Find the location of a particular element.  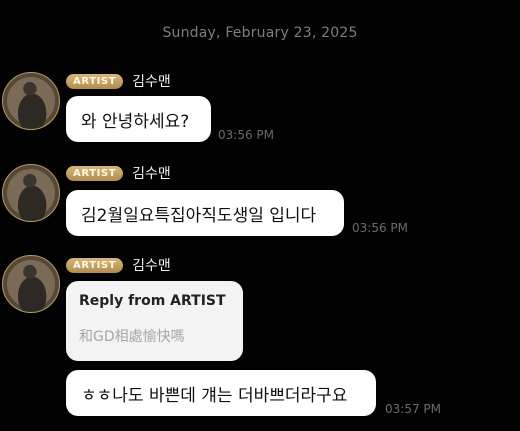

reply-title: Reply from ARTIST is located at coordinates (152, 301).